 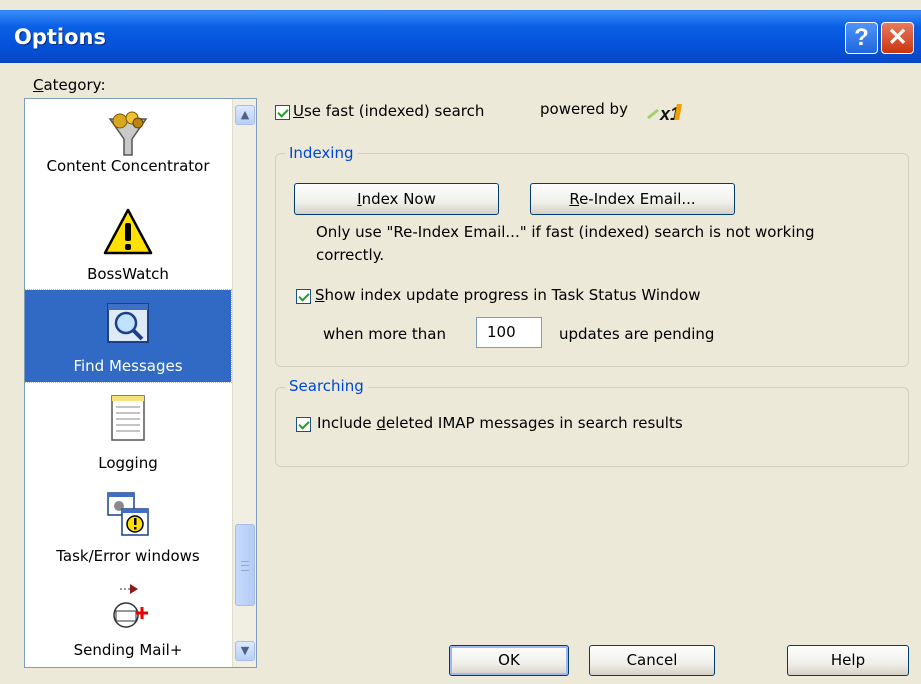 What do you see at coordinates (303, 296) in the screenshot?
I see `show-progress-checkbox` at bounding box center [303, 296].